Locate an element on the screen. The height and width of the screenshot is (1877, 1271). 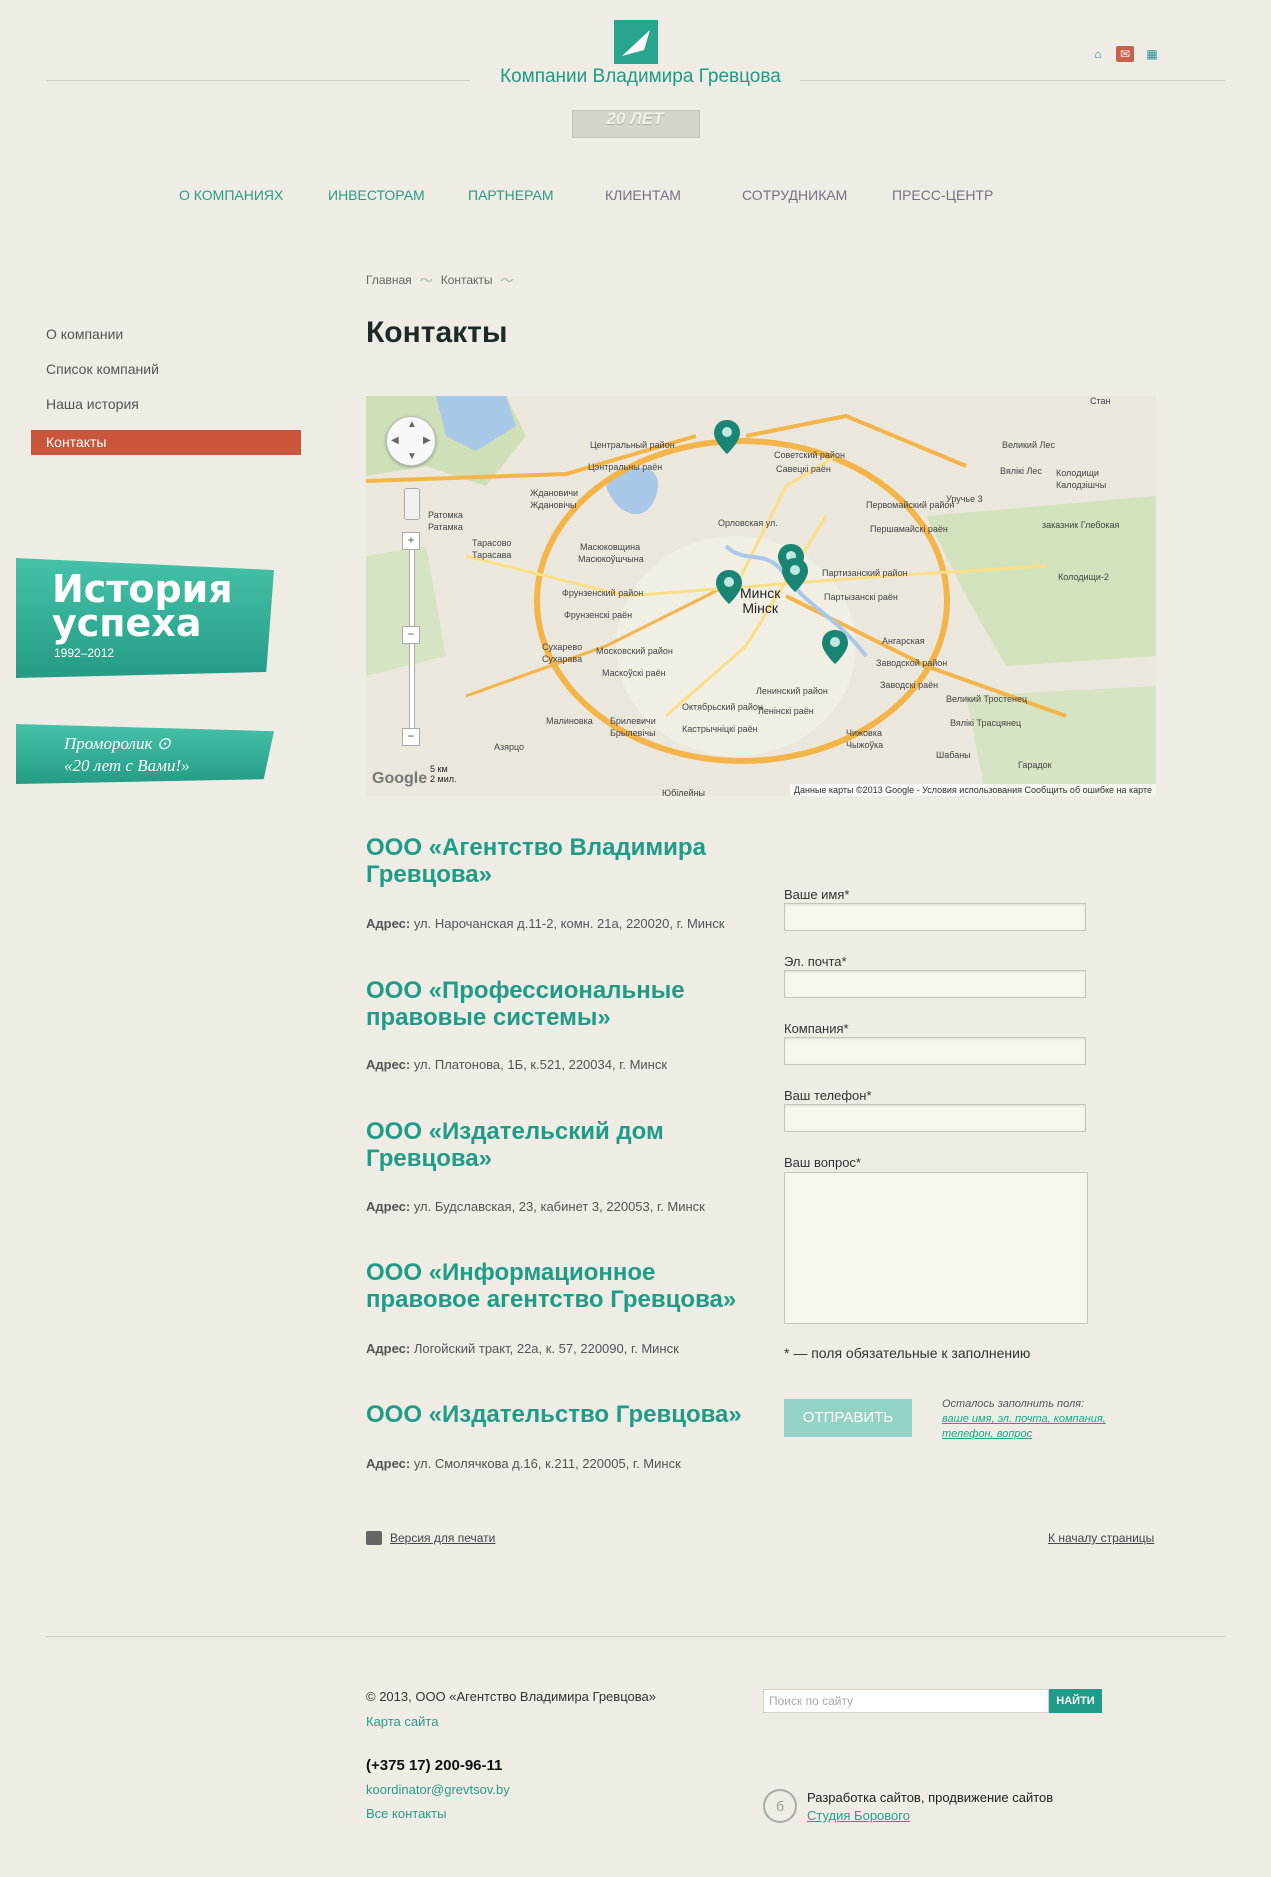
sitemap-link: Карта сайта is located at coordinates (402, 1721).